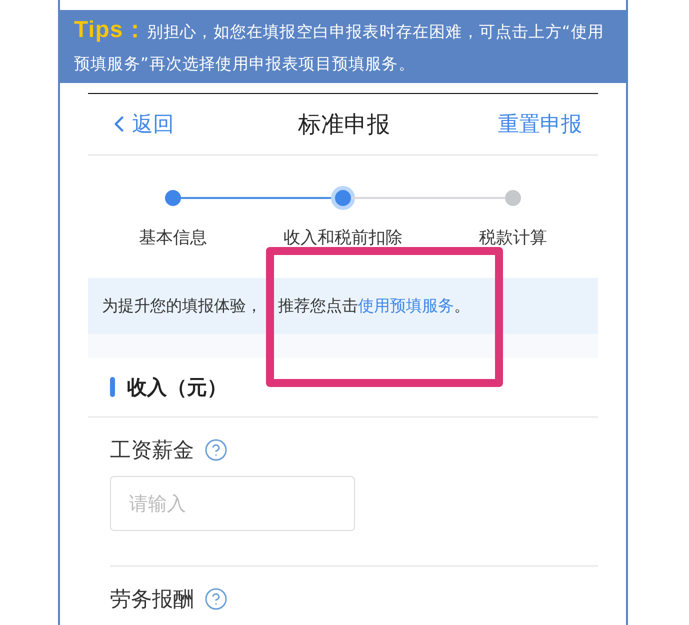 Image resolution: width=689 pixels, height=625 pixels. Describe the element at coordinates (173, 238) in the screenshot. I see `step-label: 基本信息` at that location.